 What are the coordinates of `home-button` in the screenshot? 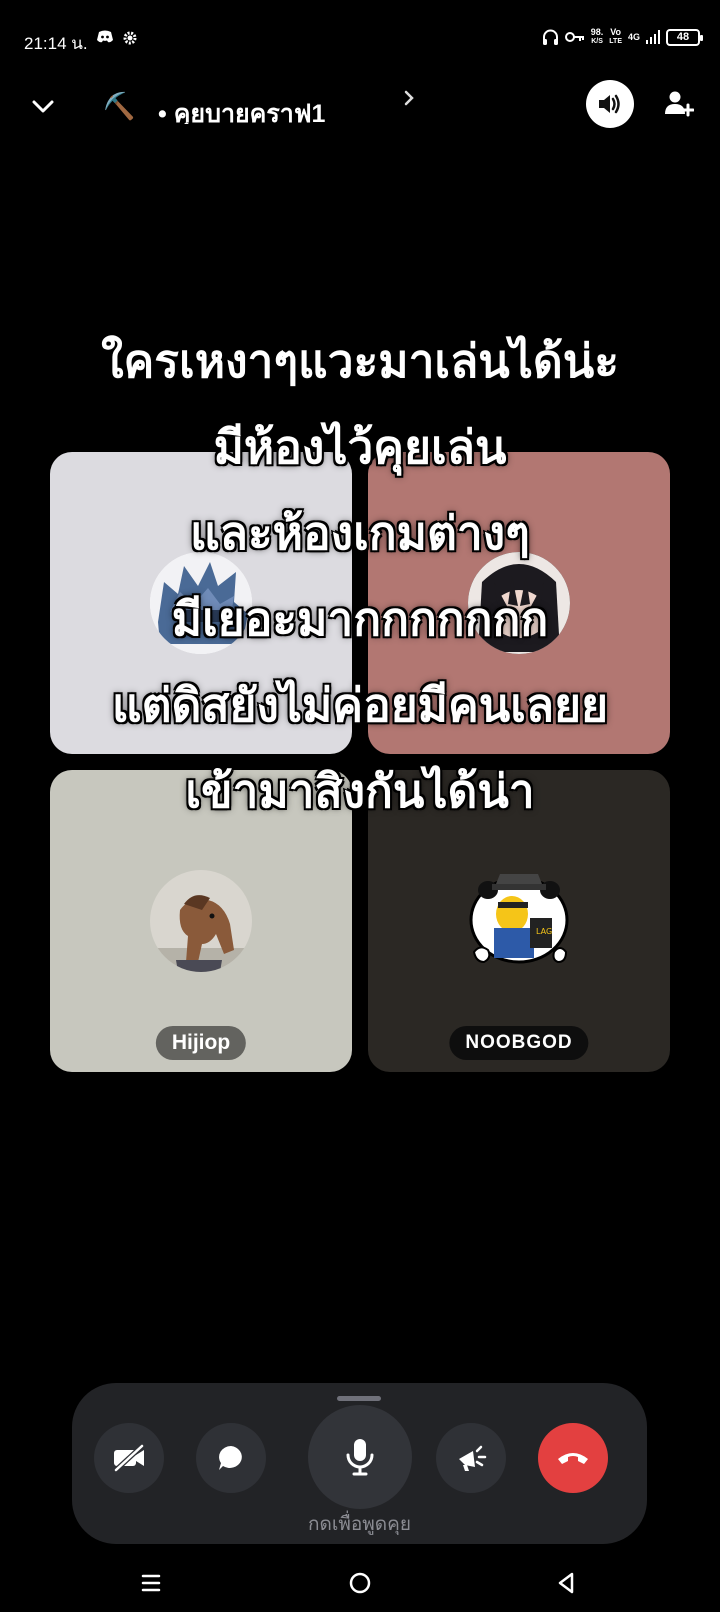 It's located at (360, 1583).